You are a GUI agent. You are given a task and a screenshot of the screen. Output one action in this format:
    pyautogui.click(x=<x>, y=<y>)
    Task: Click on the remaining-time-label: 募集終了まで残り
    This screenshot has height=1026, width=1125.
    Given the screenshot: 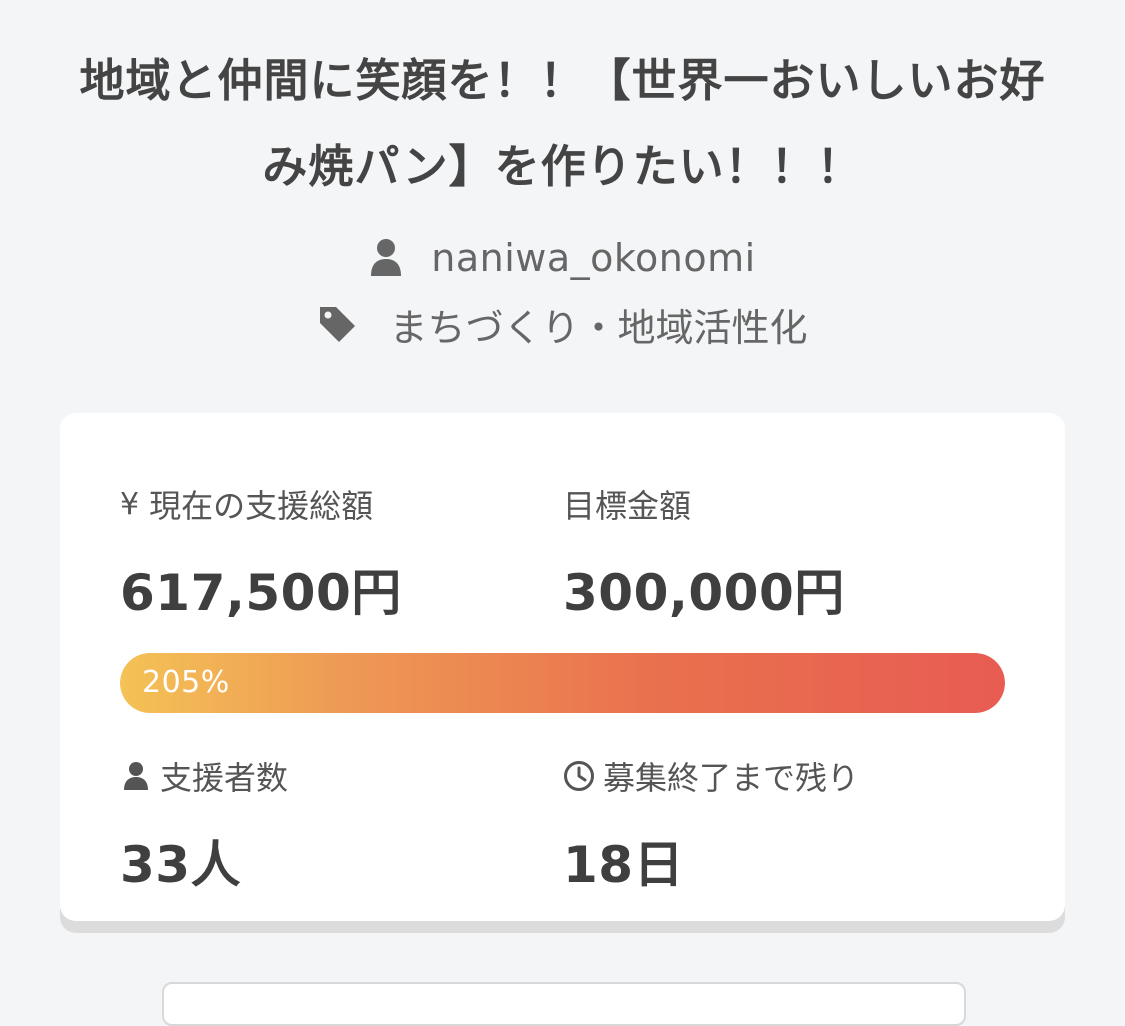 What is the action you would take?
    pyautogui.click(x=711, y=776)
    